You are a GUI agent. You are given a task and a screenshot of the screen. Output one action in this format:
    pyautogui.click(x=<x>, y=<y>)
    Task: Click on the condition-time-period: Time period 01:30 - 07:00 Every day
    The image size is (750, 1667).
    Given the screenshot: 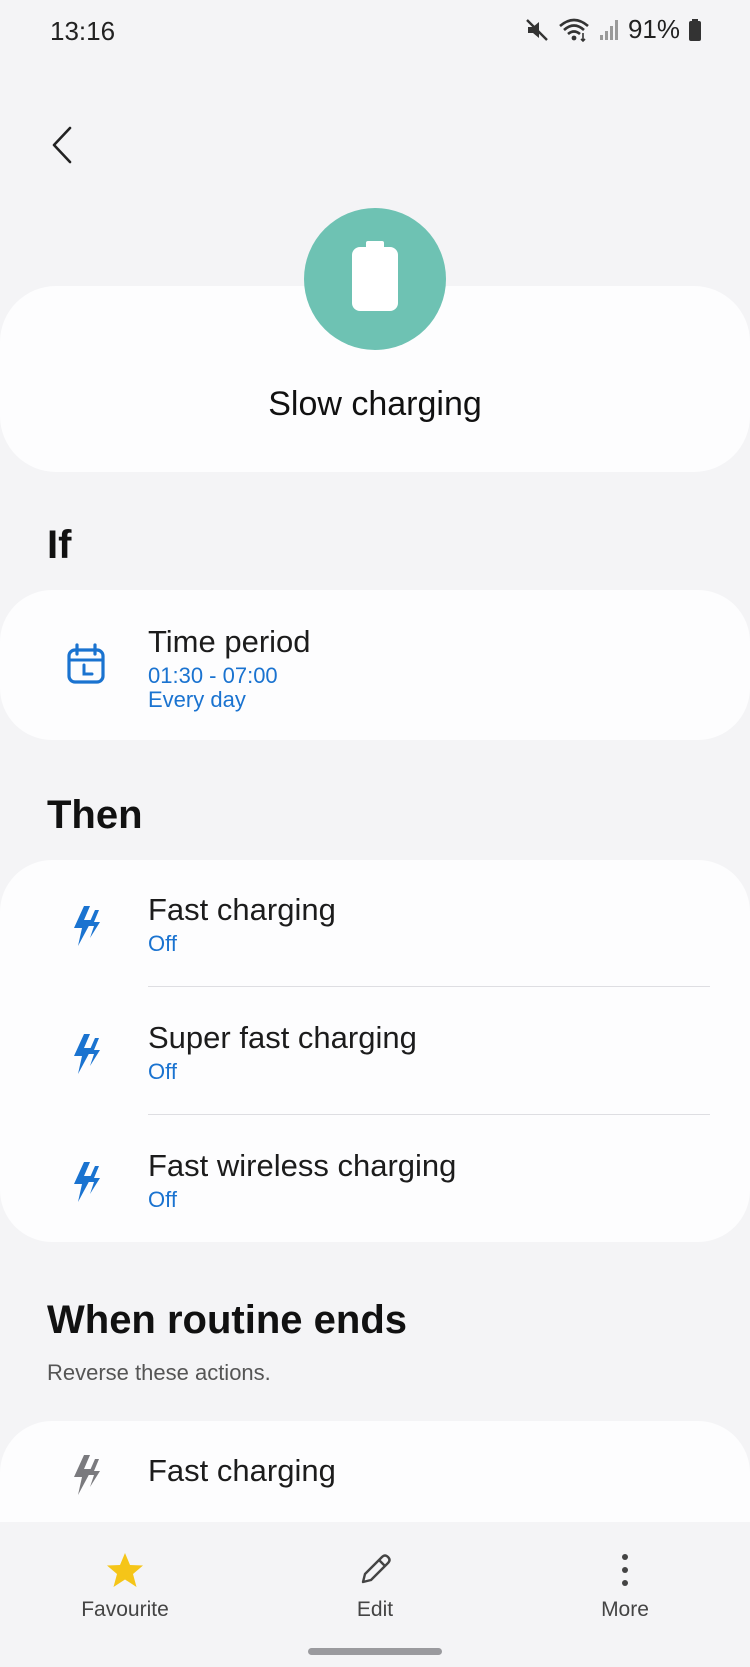 What is the action you would take?
    pyautogui.click(x=375, y=665)
    